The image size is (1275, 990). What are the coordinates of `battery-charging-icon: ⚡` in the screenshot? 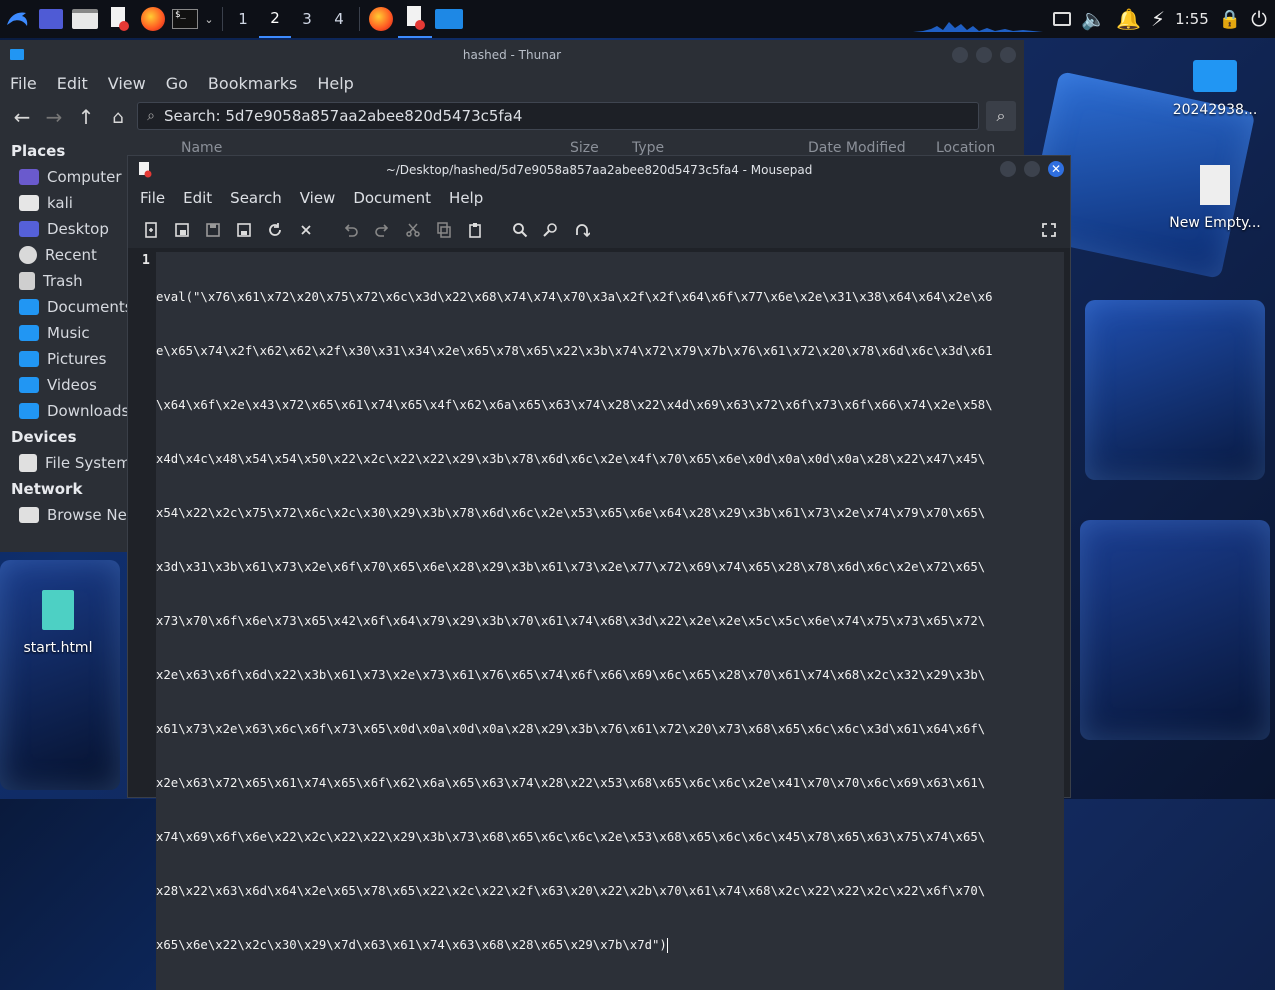 It's located at (1158, 19).